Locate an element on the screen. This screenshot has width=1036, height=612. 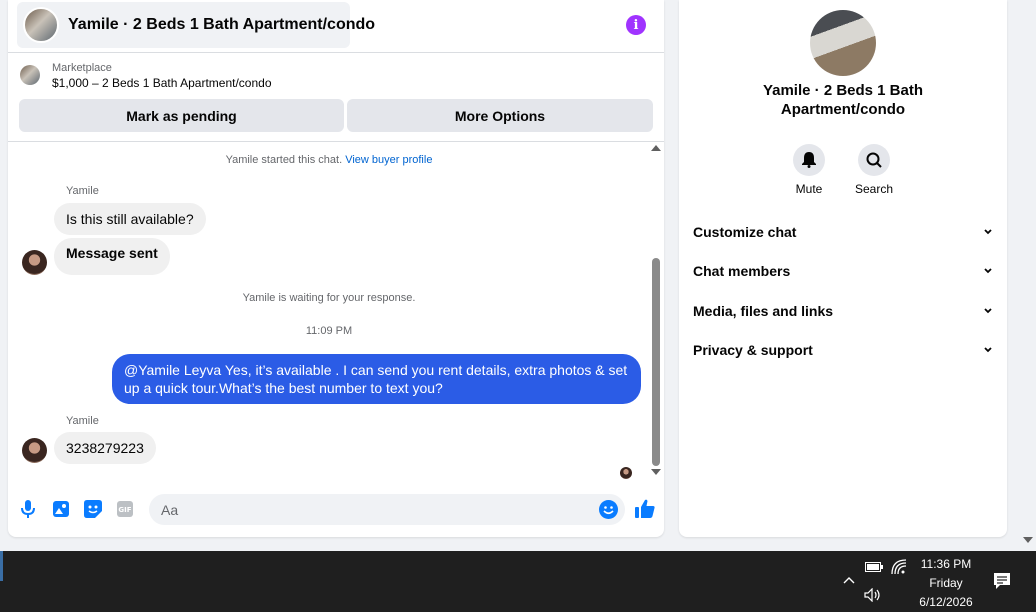
show-hidden-icons-chevron-icon is located at coordinates (849, 580).